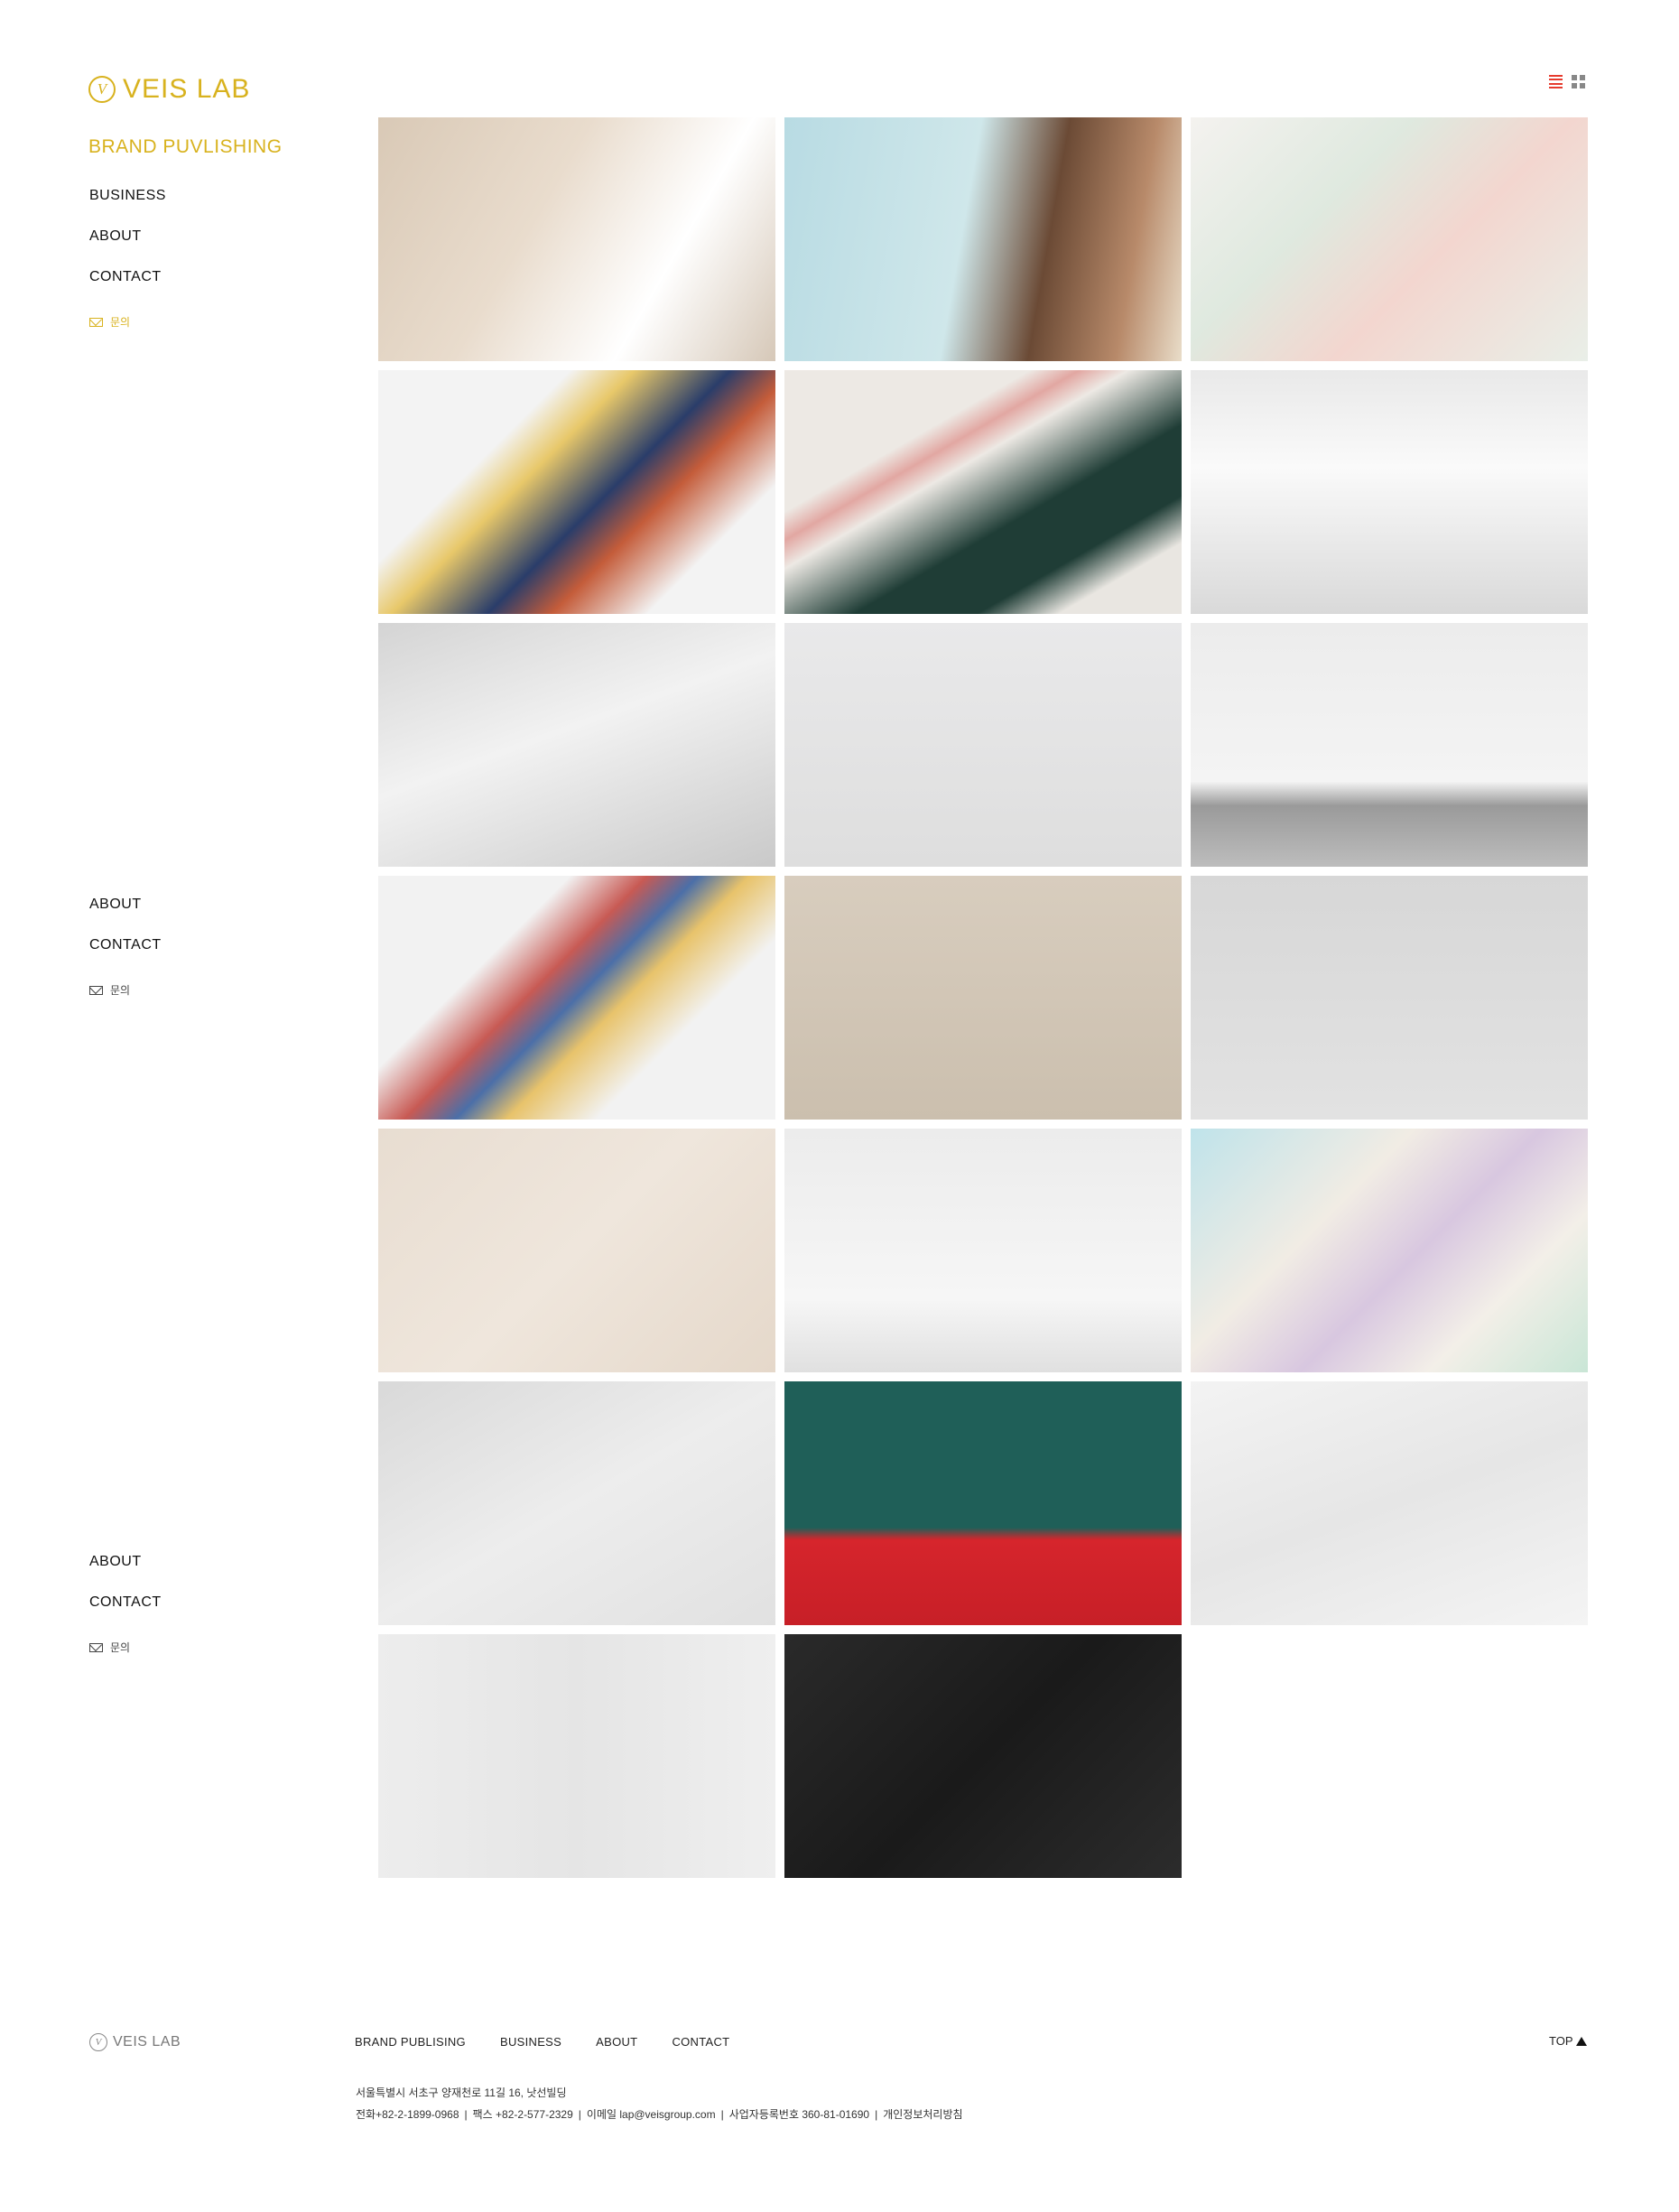  I want to click on tile-black-boxes, so click(983, 1756).